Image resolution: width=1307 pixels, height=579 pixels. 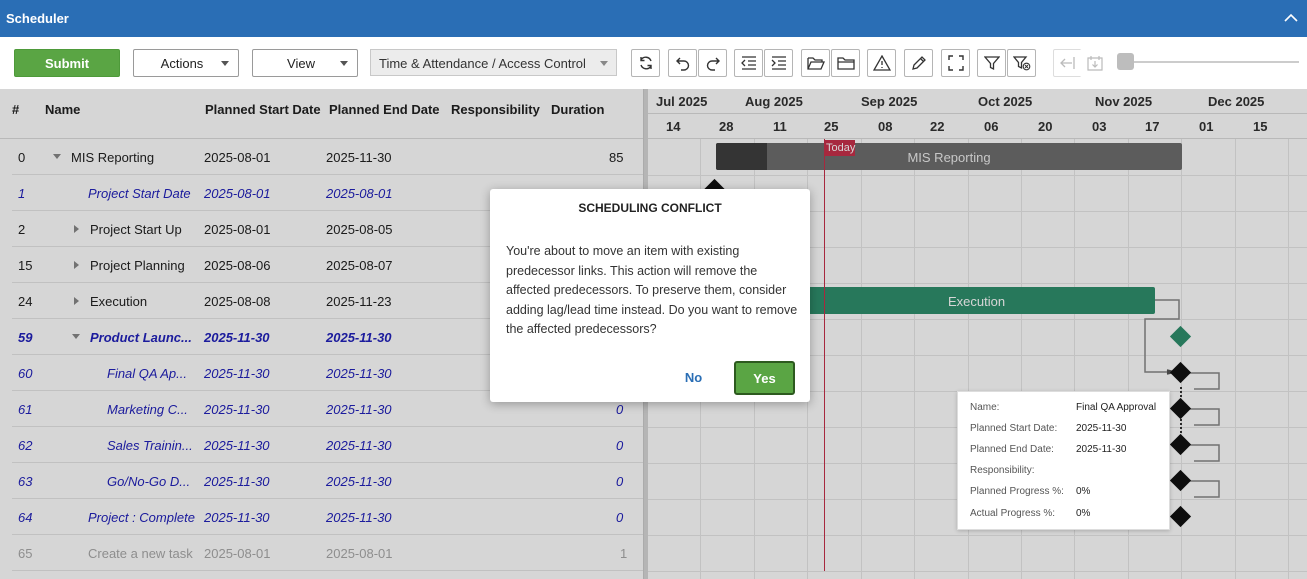 I want to click on fullscreen-button, so click(x=955, y=63).